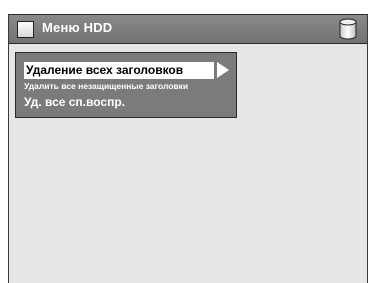  I want to click on menu-icon, so click(25, 29).